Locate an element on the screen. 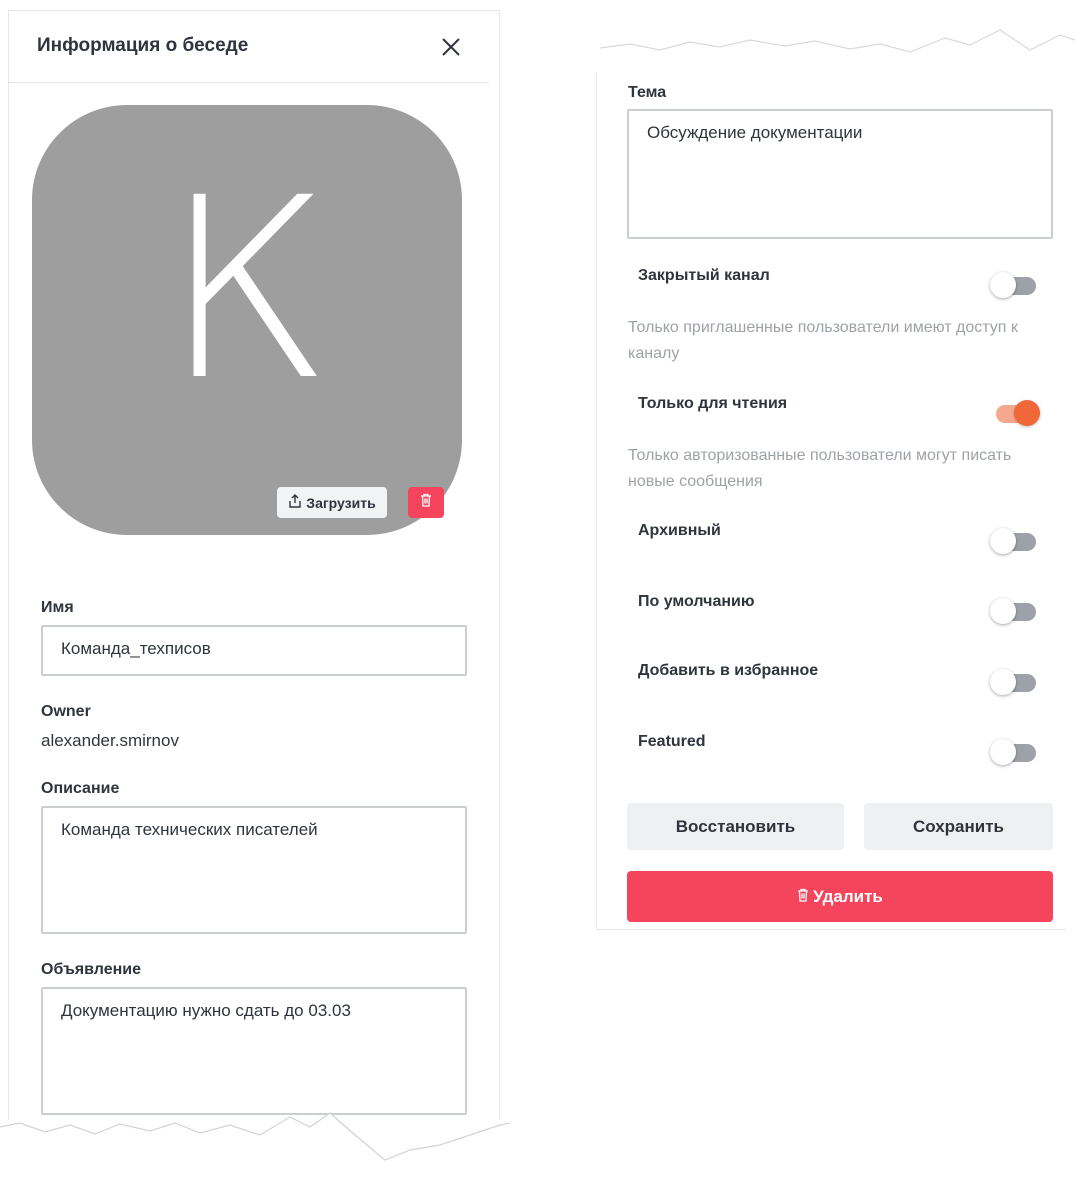  avatar-letter: К is located at coordinates (247, 289).